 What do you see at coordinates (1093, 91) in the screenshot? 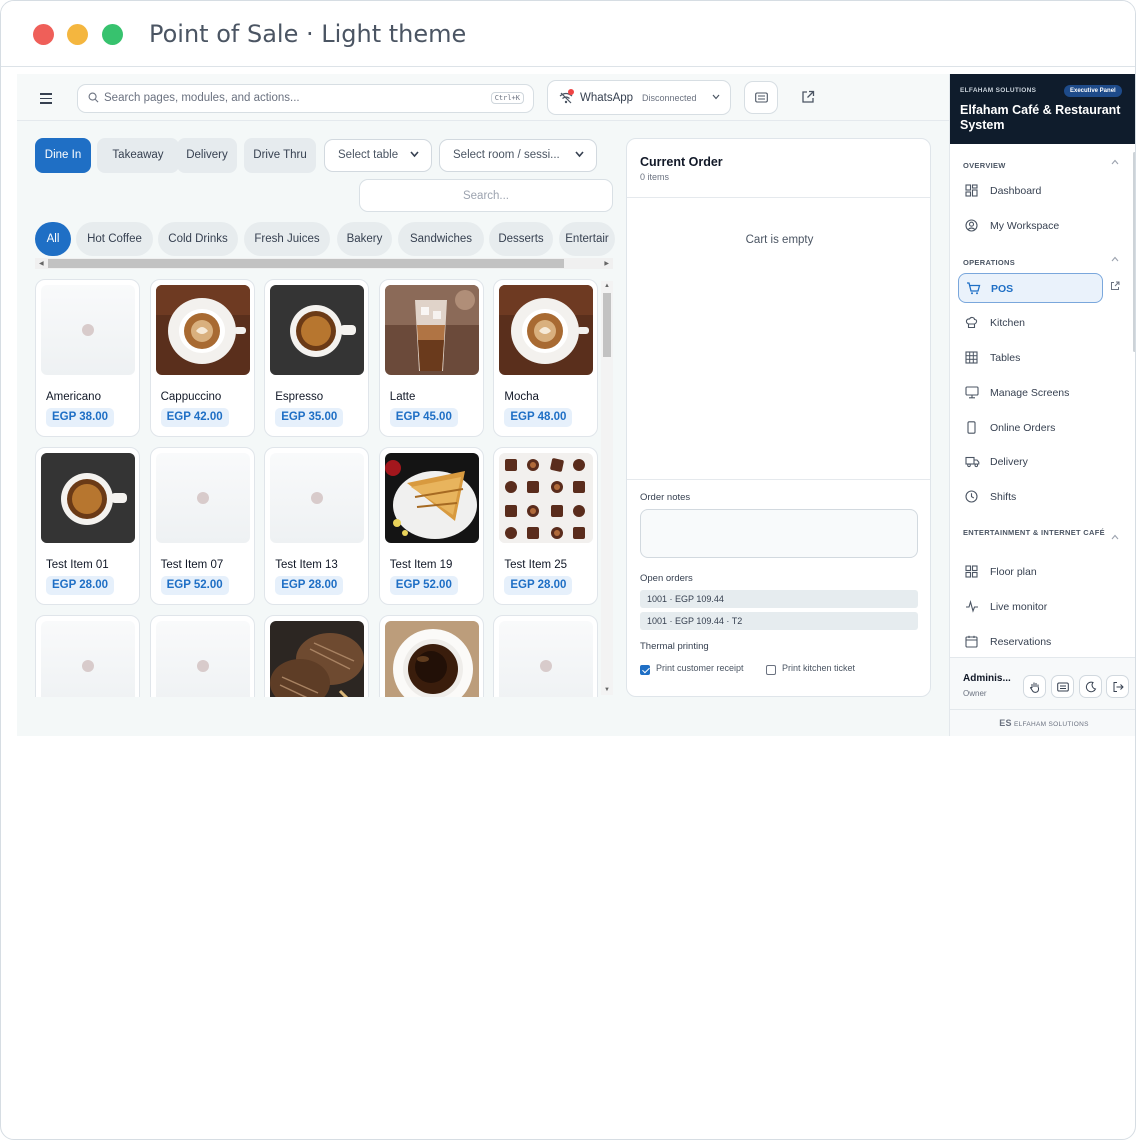
I see `panel-badge: Executive Panel` at bounding box center [1093, 91].